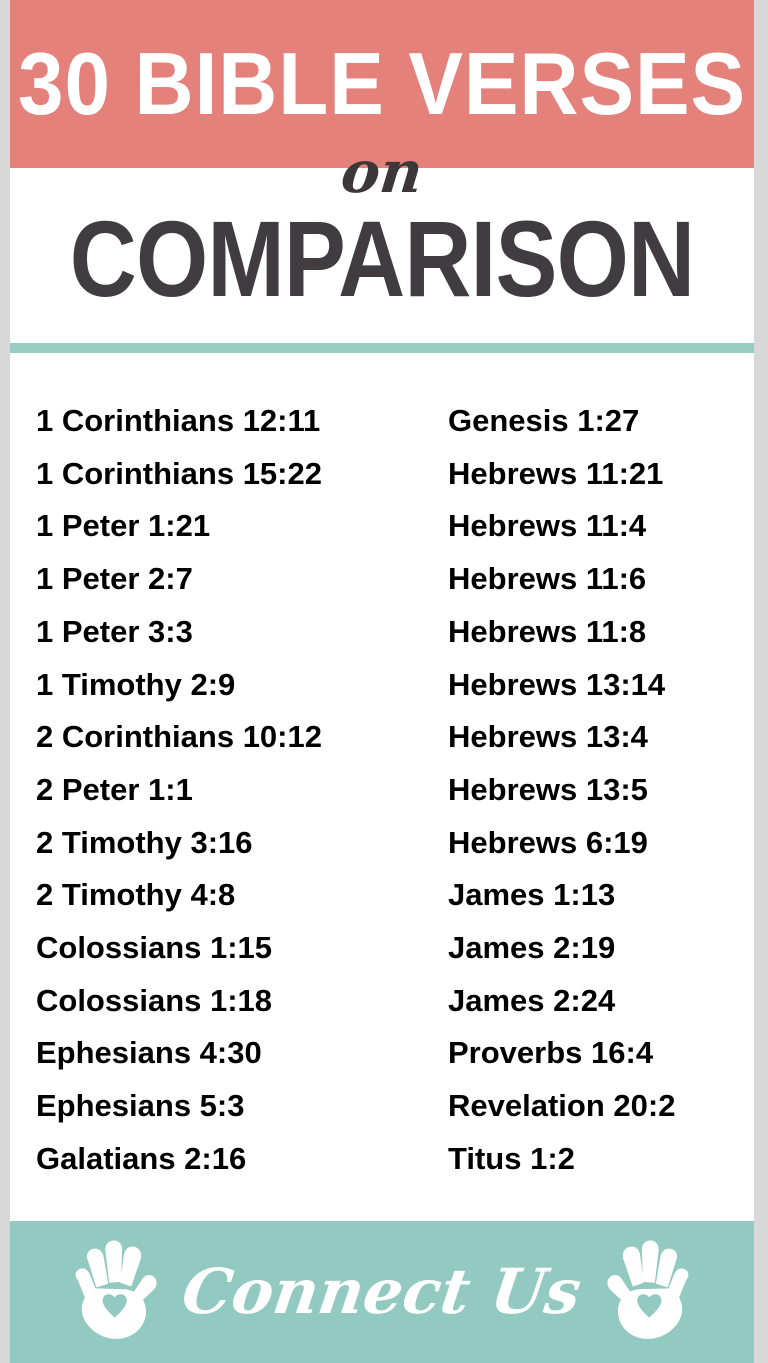 The height and width of the screenshot is (1363, 768). Describe the element at coordinates (511, 1158) in the screenshot. I see `list-item: Titus 1:2` at that location.